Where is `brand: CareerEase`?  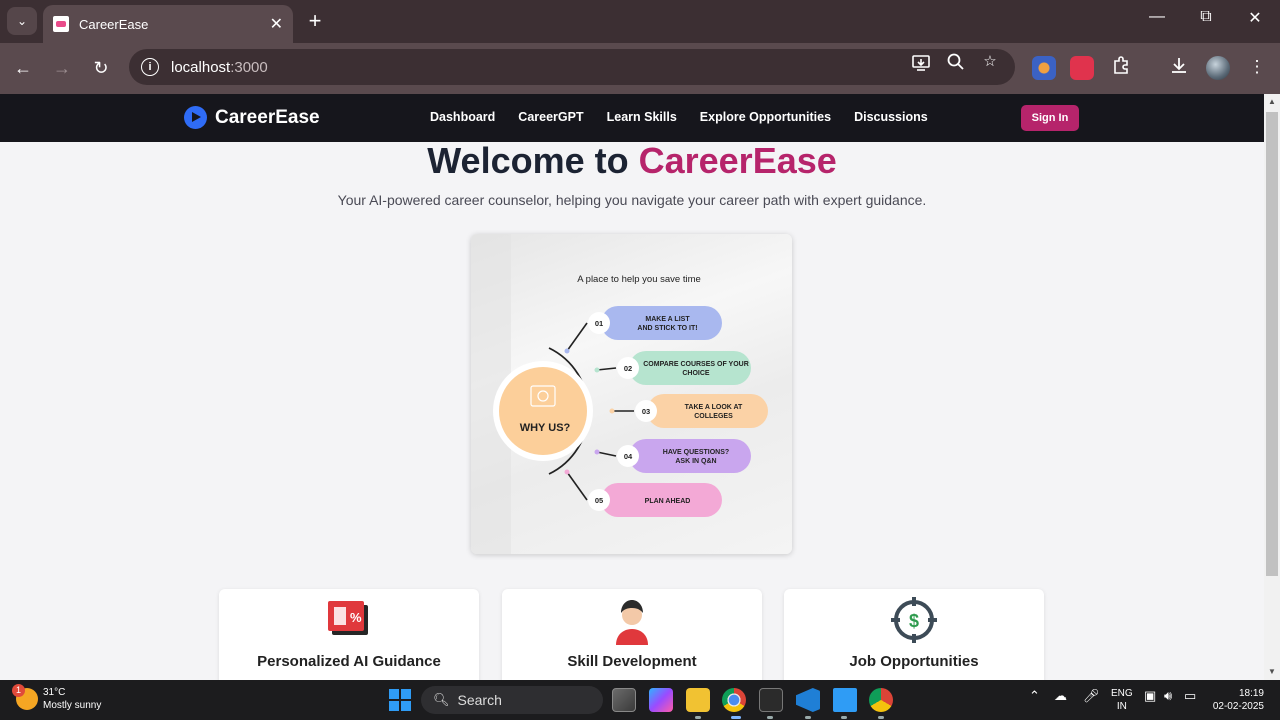 brand: CareerEase is located at coordinates (252, 117).